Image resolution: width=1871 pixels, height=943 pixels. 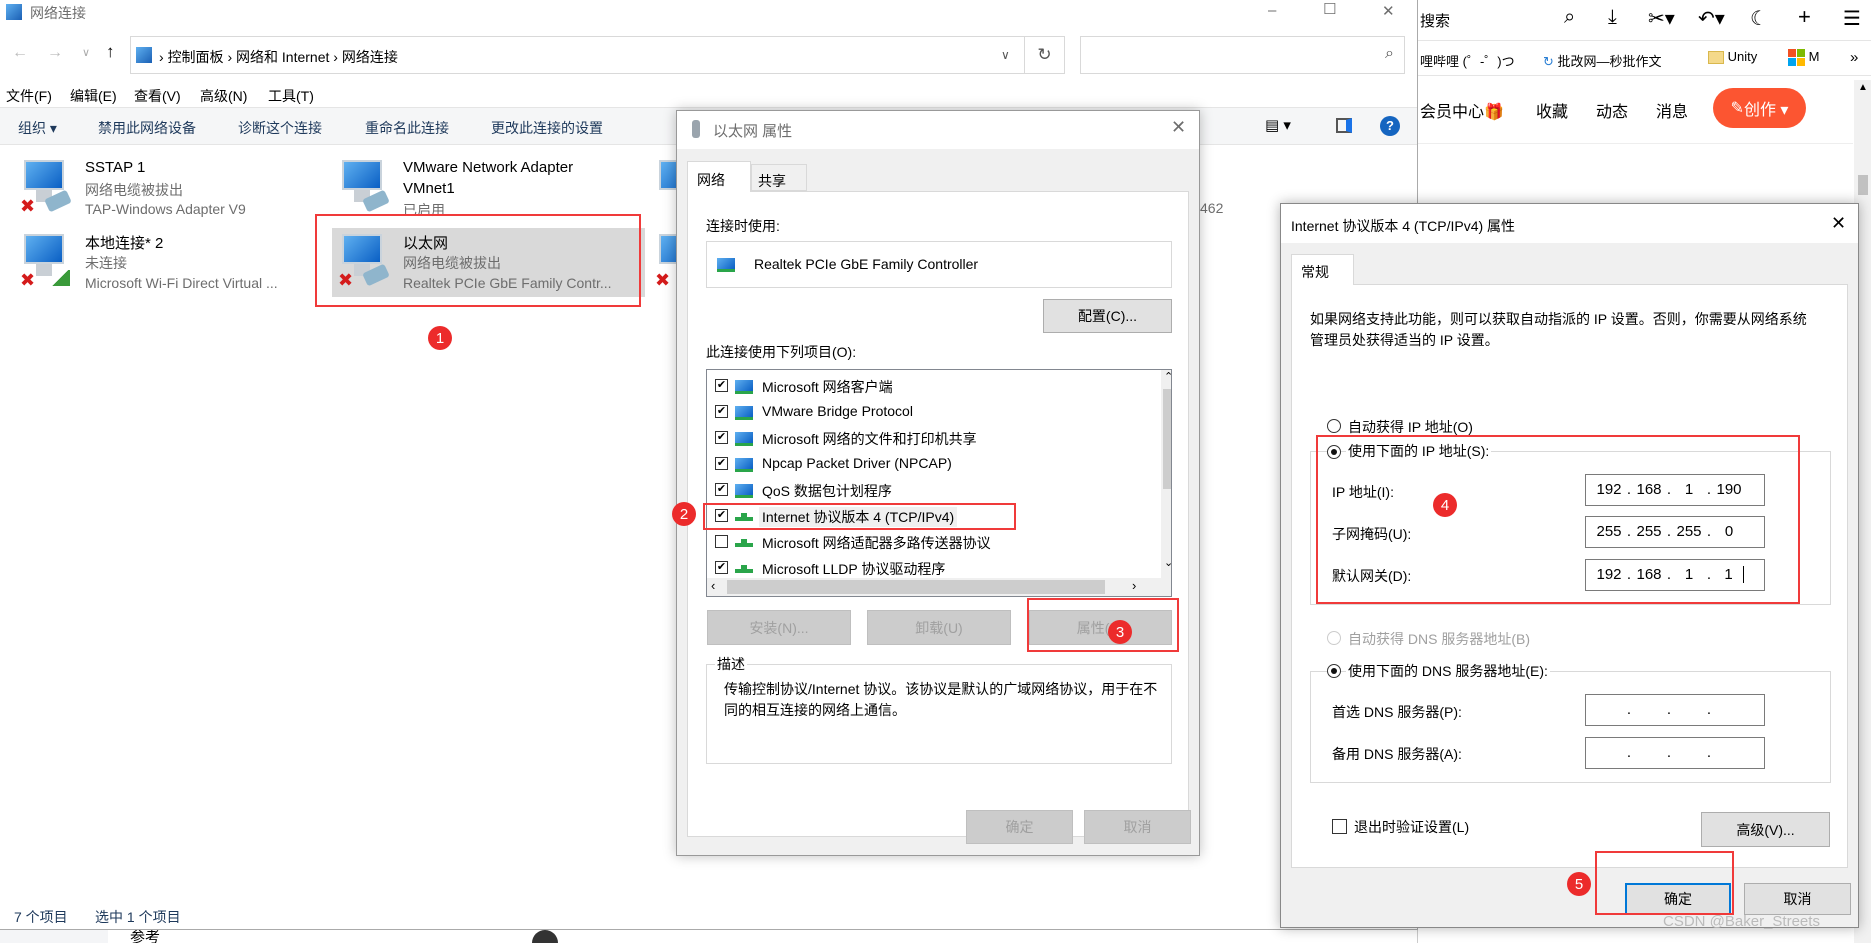 I want to click on view-options-icon: ▤ ▾, so click(x=1278, y=125).